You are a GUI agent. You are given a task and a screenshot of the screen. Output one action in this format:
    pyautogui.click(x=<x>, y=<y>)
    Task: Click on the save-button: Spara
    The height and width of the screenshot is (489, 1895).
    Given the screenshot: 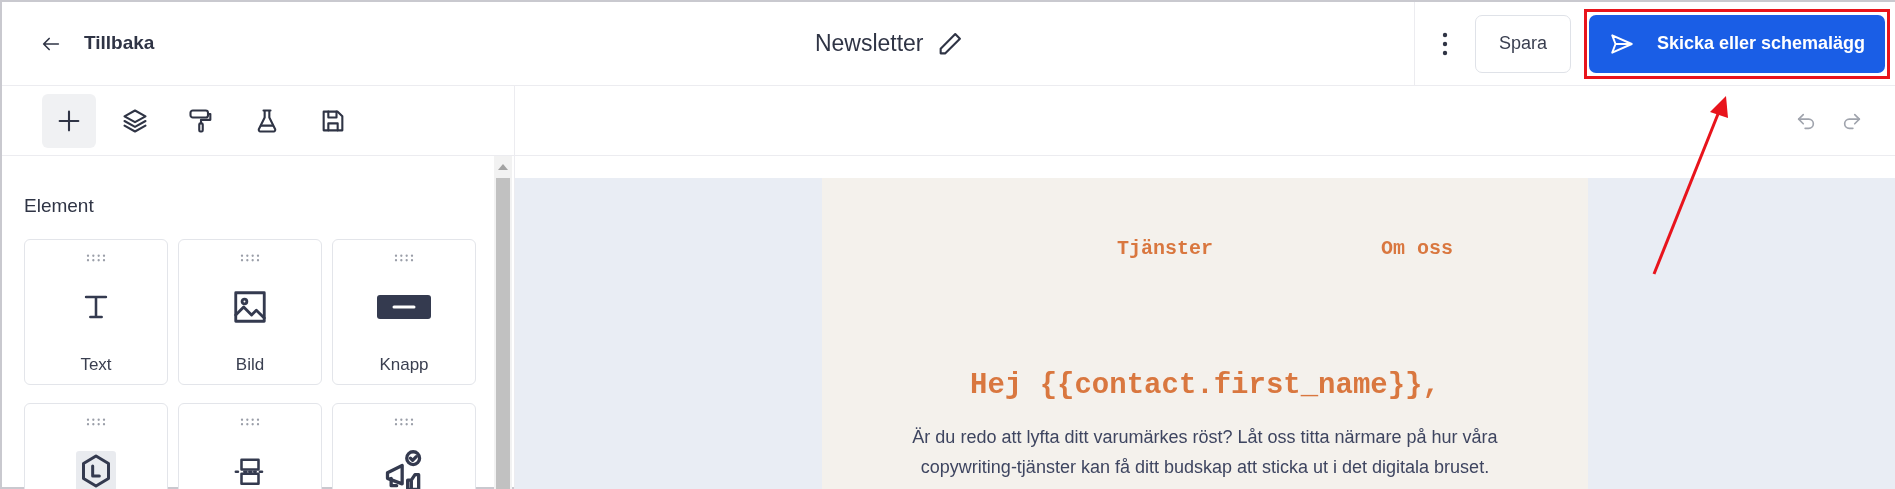 What is the action you would take?
    pyautogui.click(x=1523, y=43)
    